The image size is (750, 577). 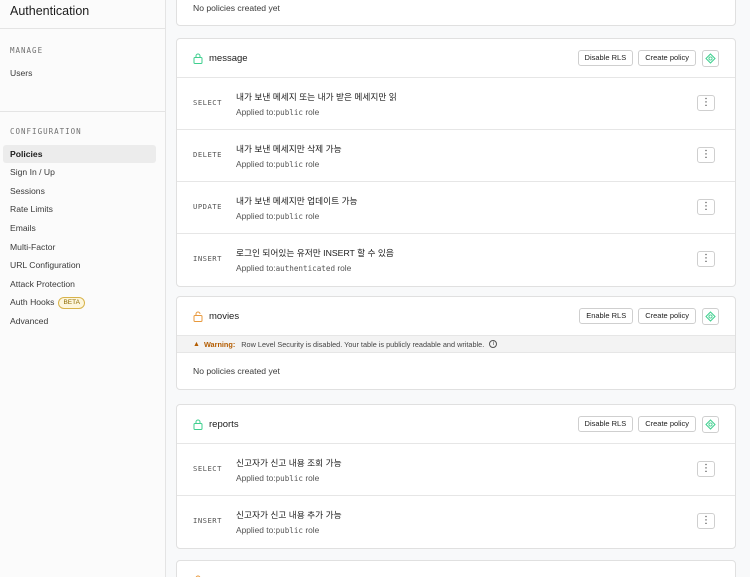 I want to click on policy-name: 신고자가 신고 내용 추가 가능, so click(x=289, y=515).